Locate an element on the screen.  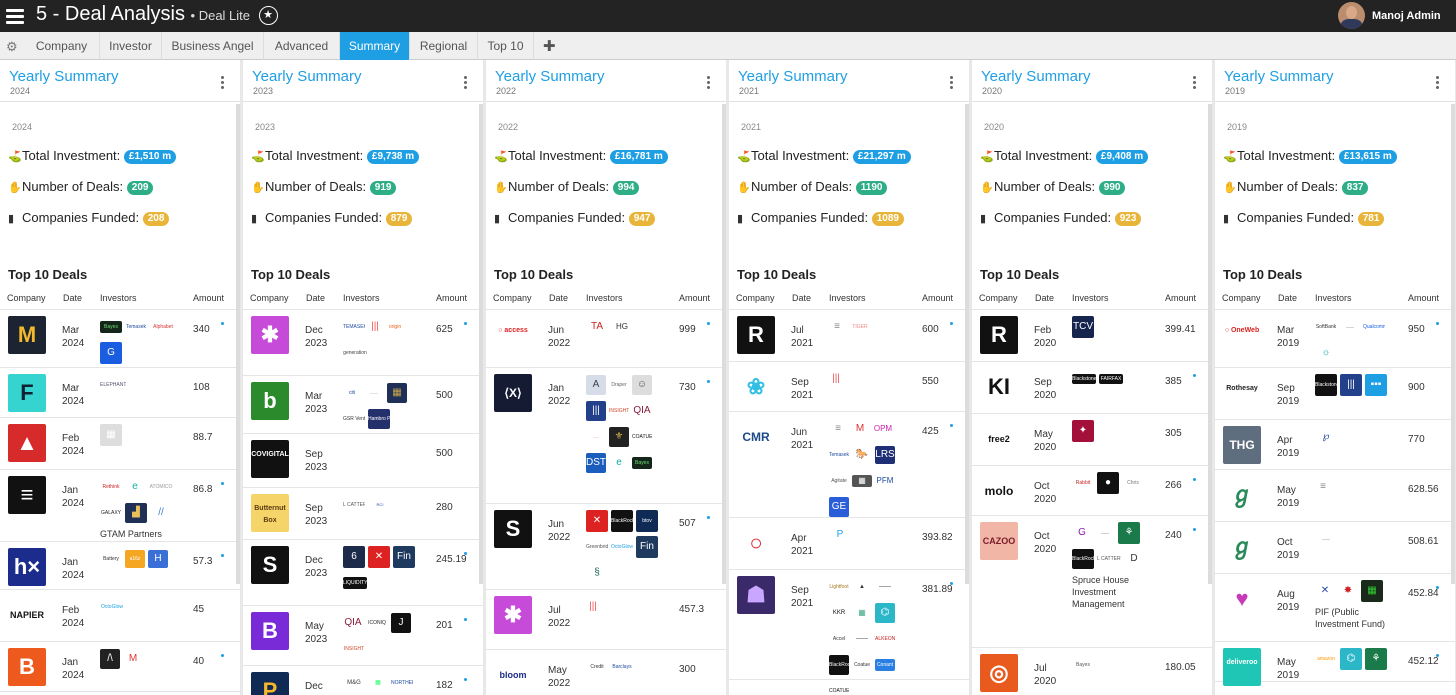
investor-logo: ▲ is located at coordinates (862, 587).